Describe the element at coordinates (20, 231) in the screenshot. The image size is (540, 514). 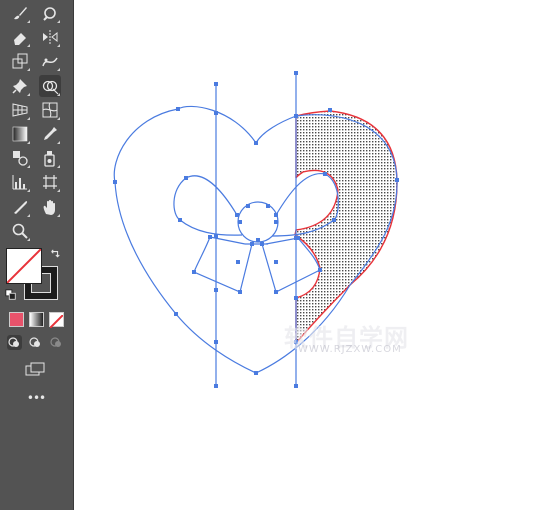
I see `zoom-tool` at that location.